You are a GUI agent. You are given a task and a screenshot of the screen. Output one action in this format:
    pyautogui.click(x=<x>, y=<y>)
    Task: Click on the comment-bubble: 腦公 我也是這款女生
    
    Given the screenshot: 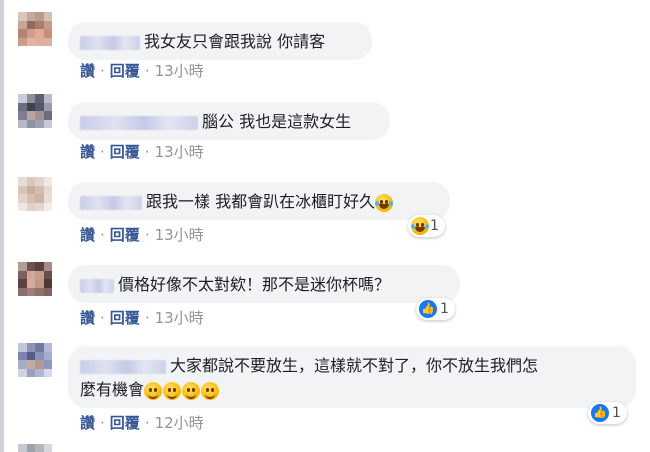 What is the action you would take?
    pyautogui.click(x=229, y=121)
    